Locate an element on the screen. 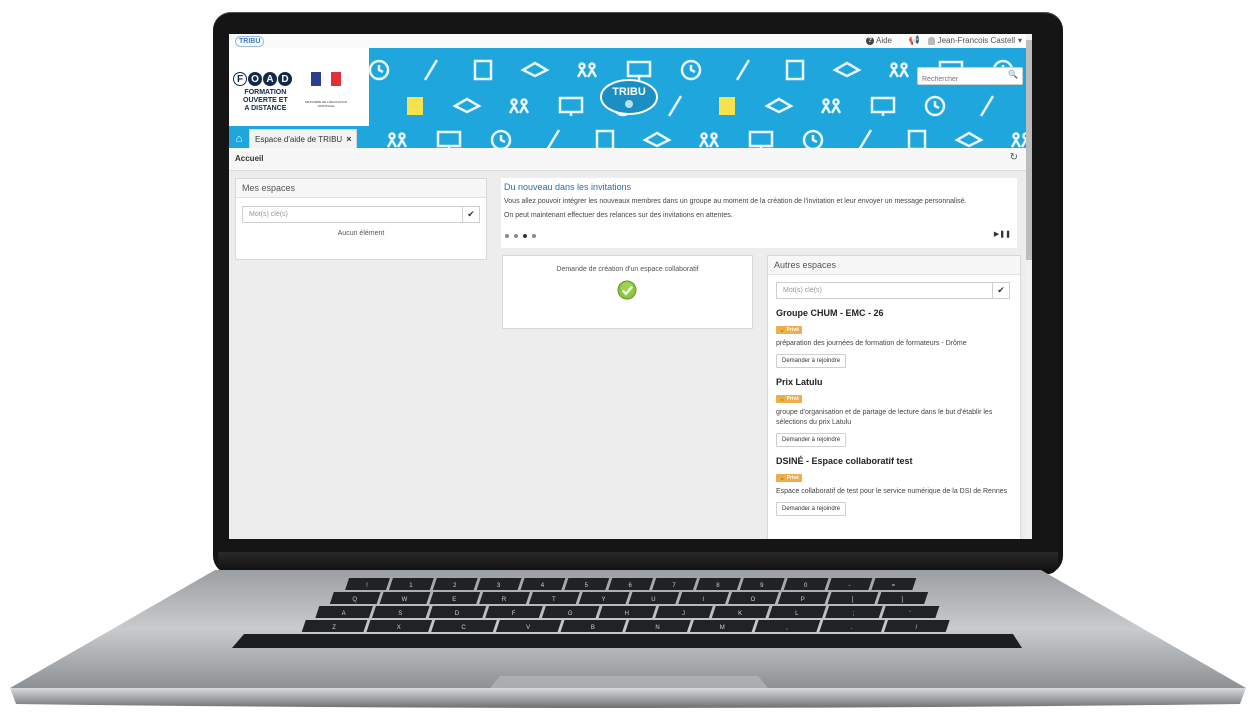 This screenshot has width=1256, height=726. user-icon is located at coordinates (931, 40).